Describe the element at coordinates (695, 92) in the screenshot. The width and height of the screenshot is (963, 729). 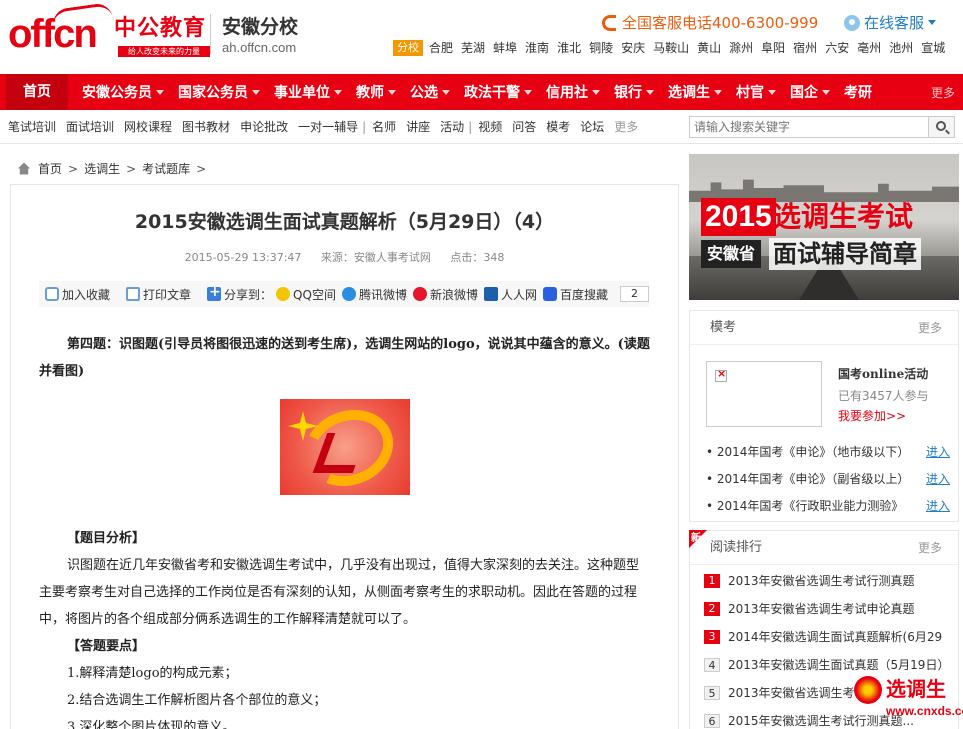
I see `nav-item: 选调生` at that location.